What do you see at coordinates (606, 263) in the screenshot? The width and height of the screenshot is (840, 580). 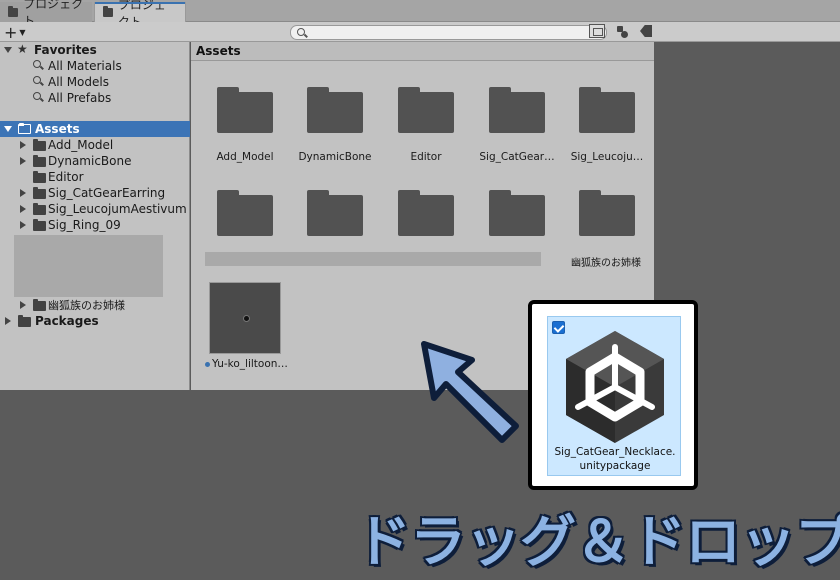 I see `asset-label: 幽狐族のお姉様` at bounding box center [606, 263].